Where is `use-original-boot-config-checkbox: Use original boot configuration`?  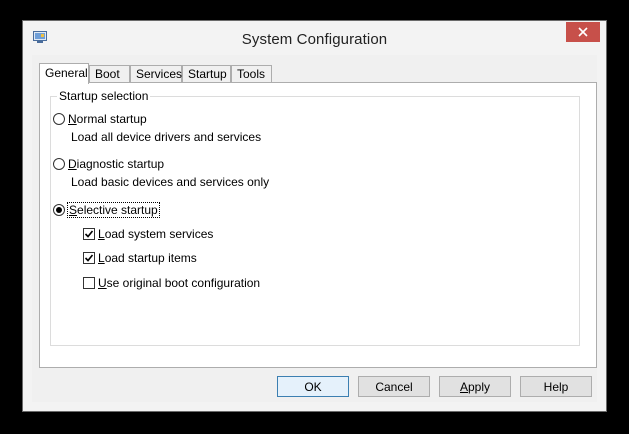
use-original-boot-config-checkbox: Use original boot configuration is located at coordinates (171, 283).